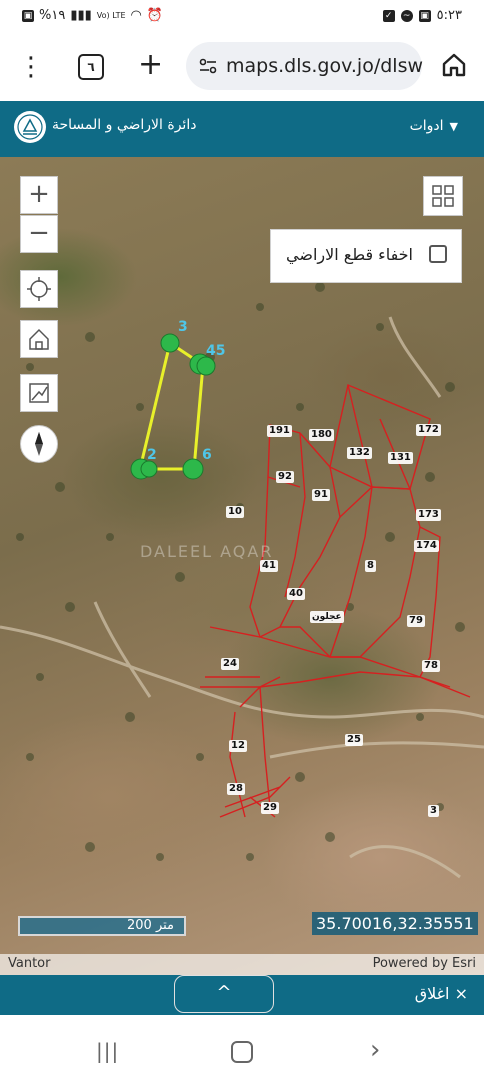 The image size is (484, 1080). I want to click on vertex-label-3: 3, so click(183, 327).